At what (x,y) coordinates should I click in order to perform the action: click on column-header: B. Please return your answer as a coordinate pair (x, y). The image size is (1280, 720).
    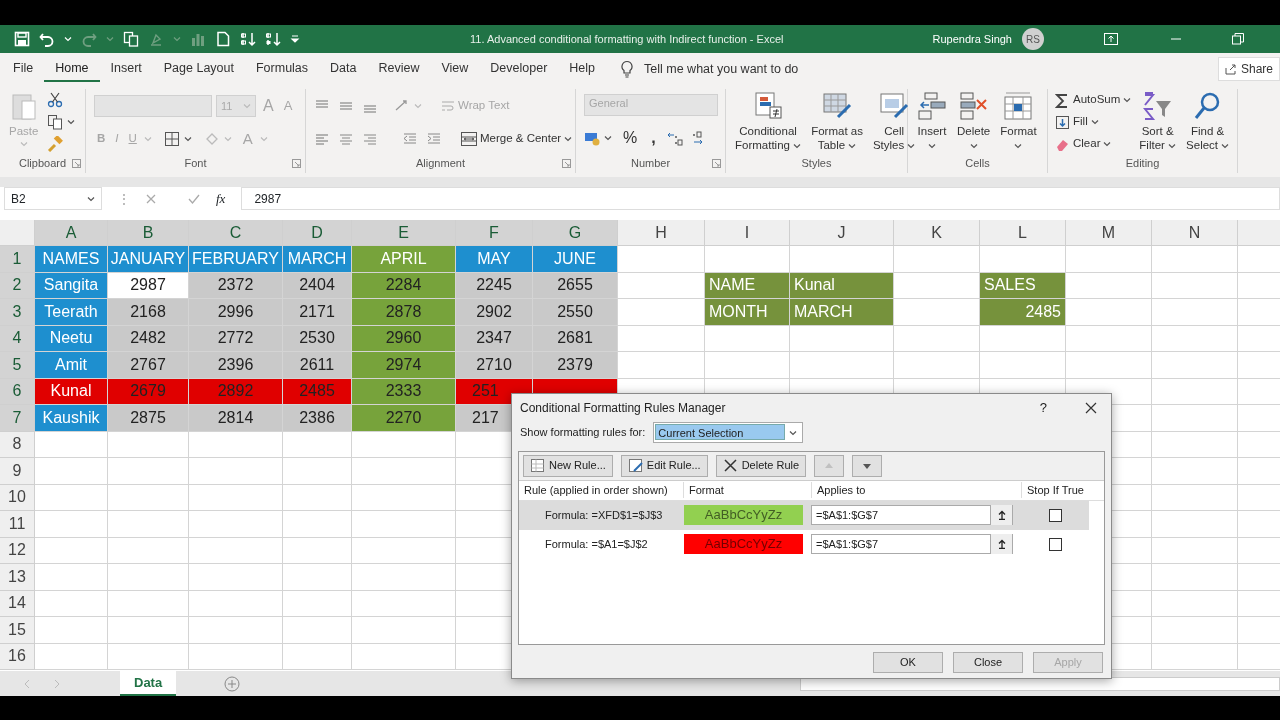
    Looking at the image, I should click on (148, 233).